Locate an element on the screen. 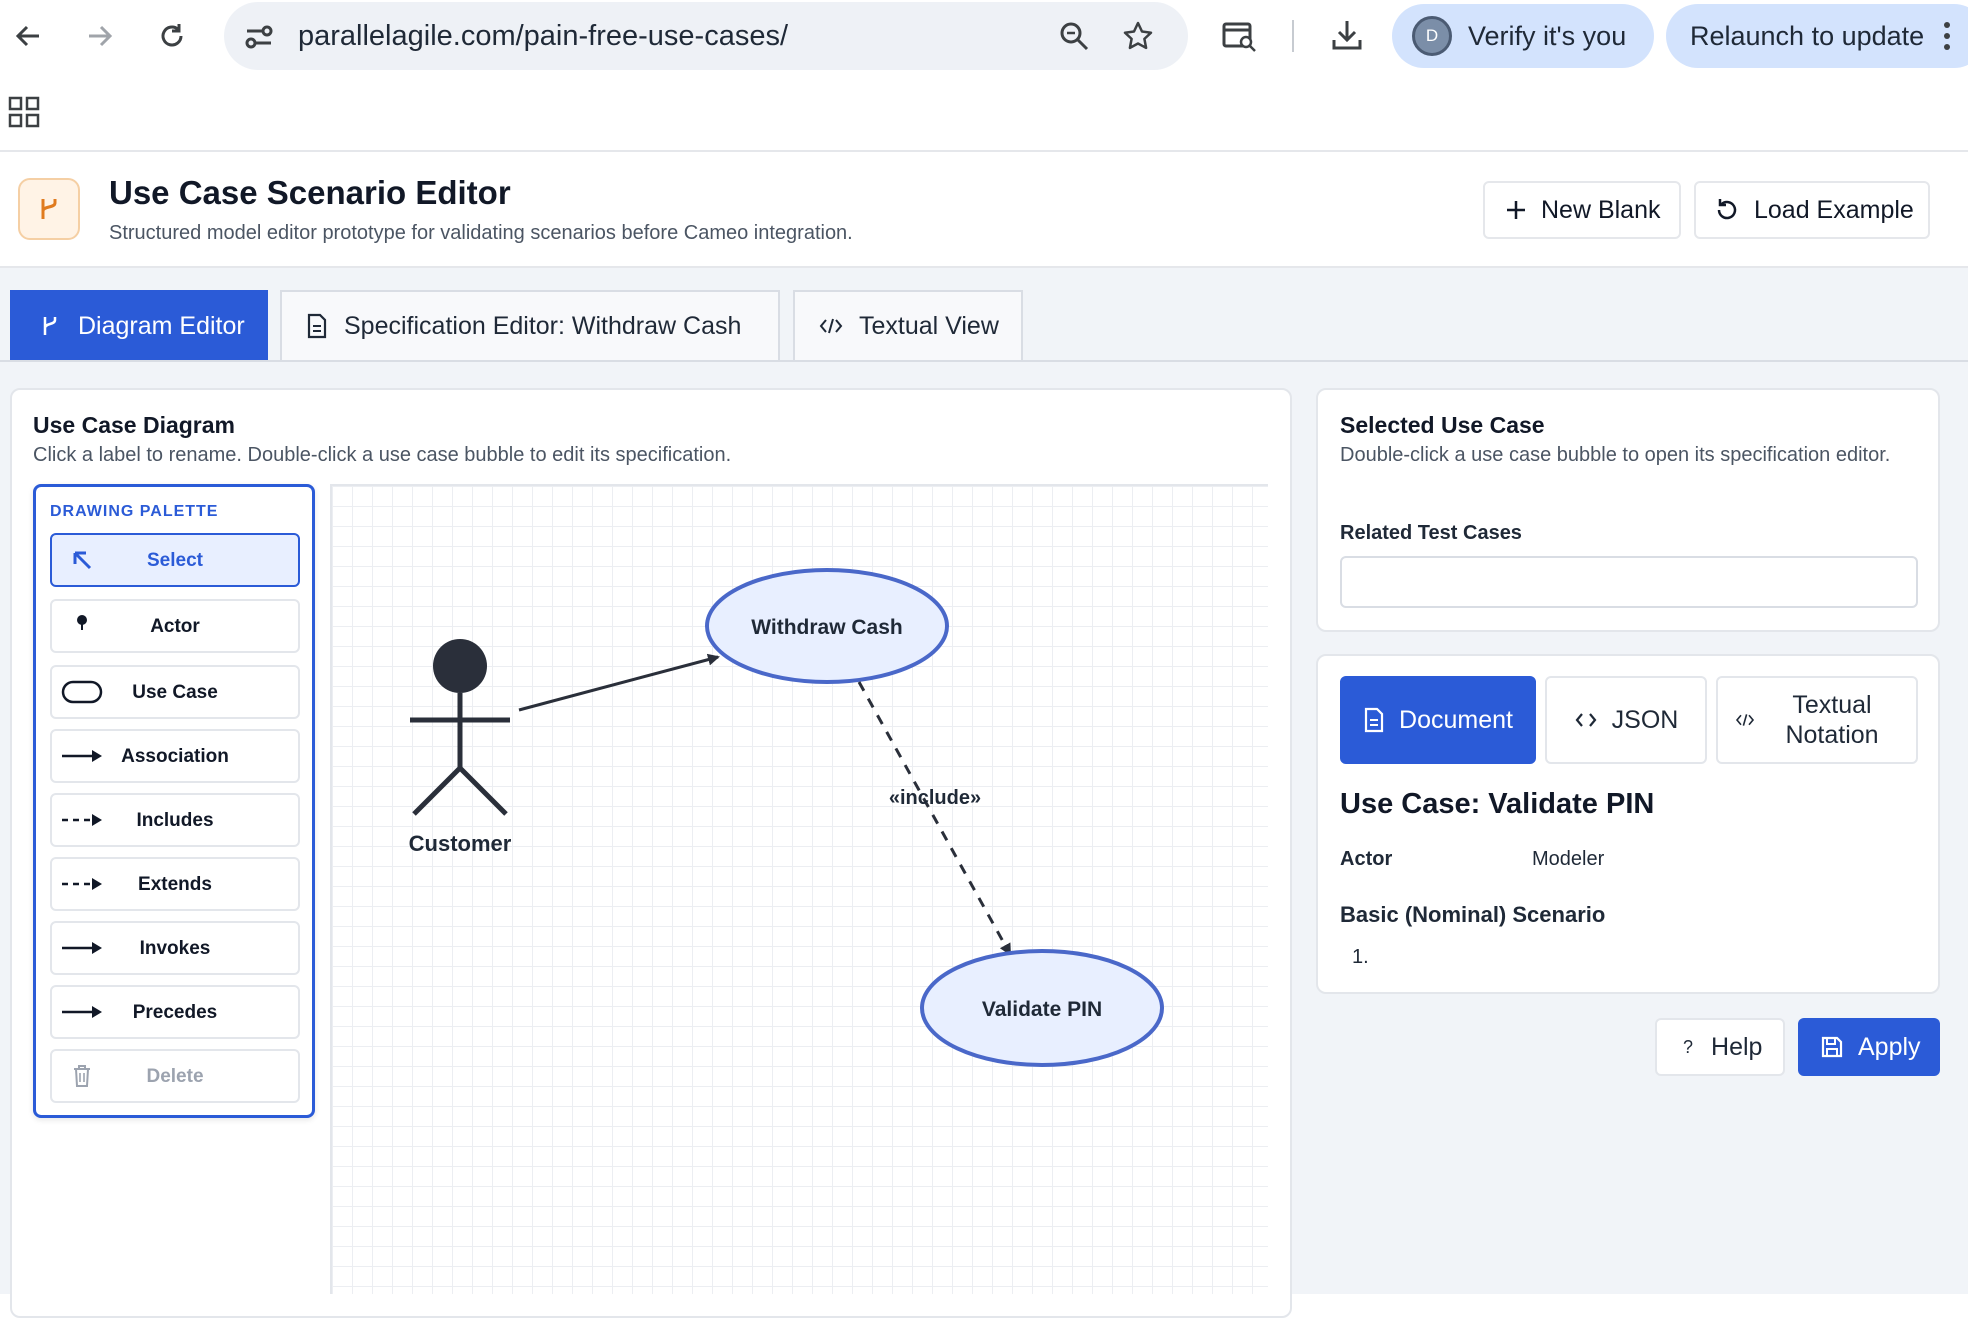 The width and height of the screenshot is (1968, 1318). help-button: ? Help is located at coordinates (1720, 1047).